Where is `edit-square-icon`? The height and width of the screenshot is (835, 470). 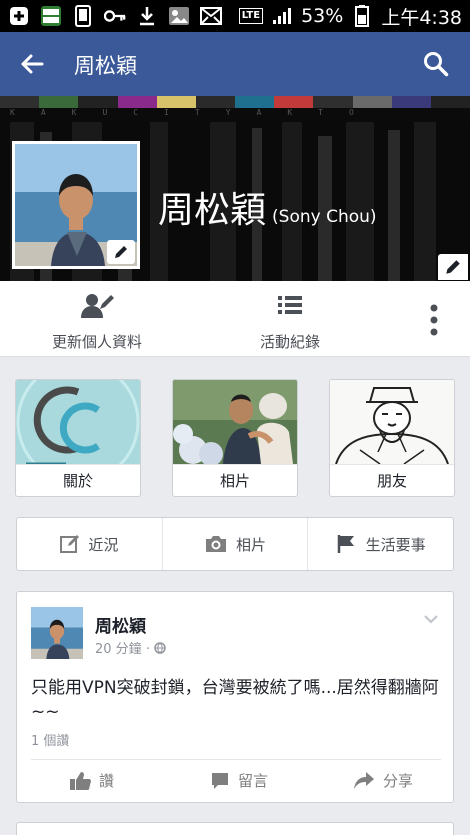
edit-square-icon is located at coordinates (70, 544).